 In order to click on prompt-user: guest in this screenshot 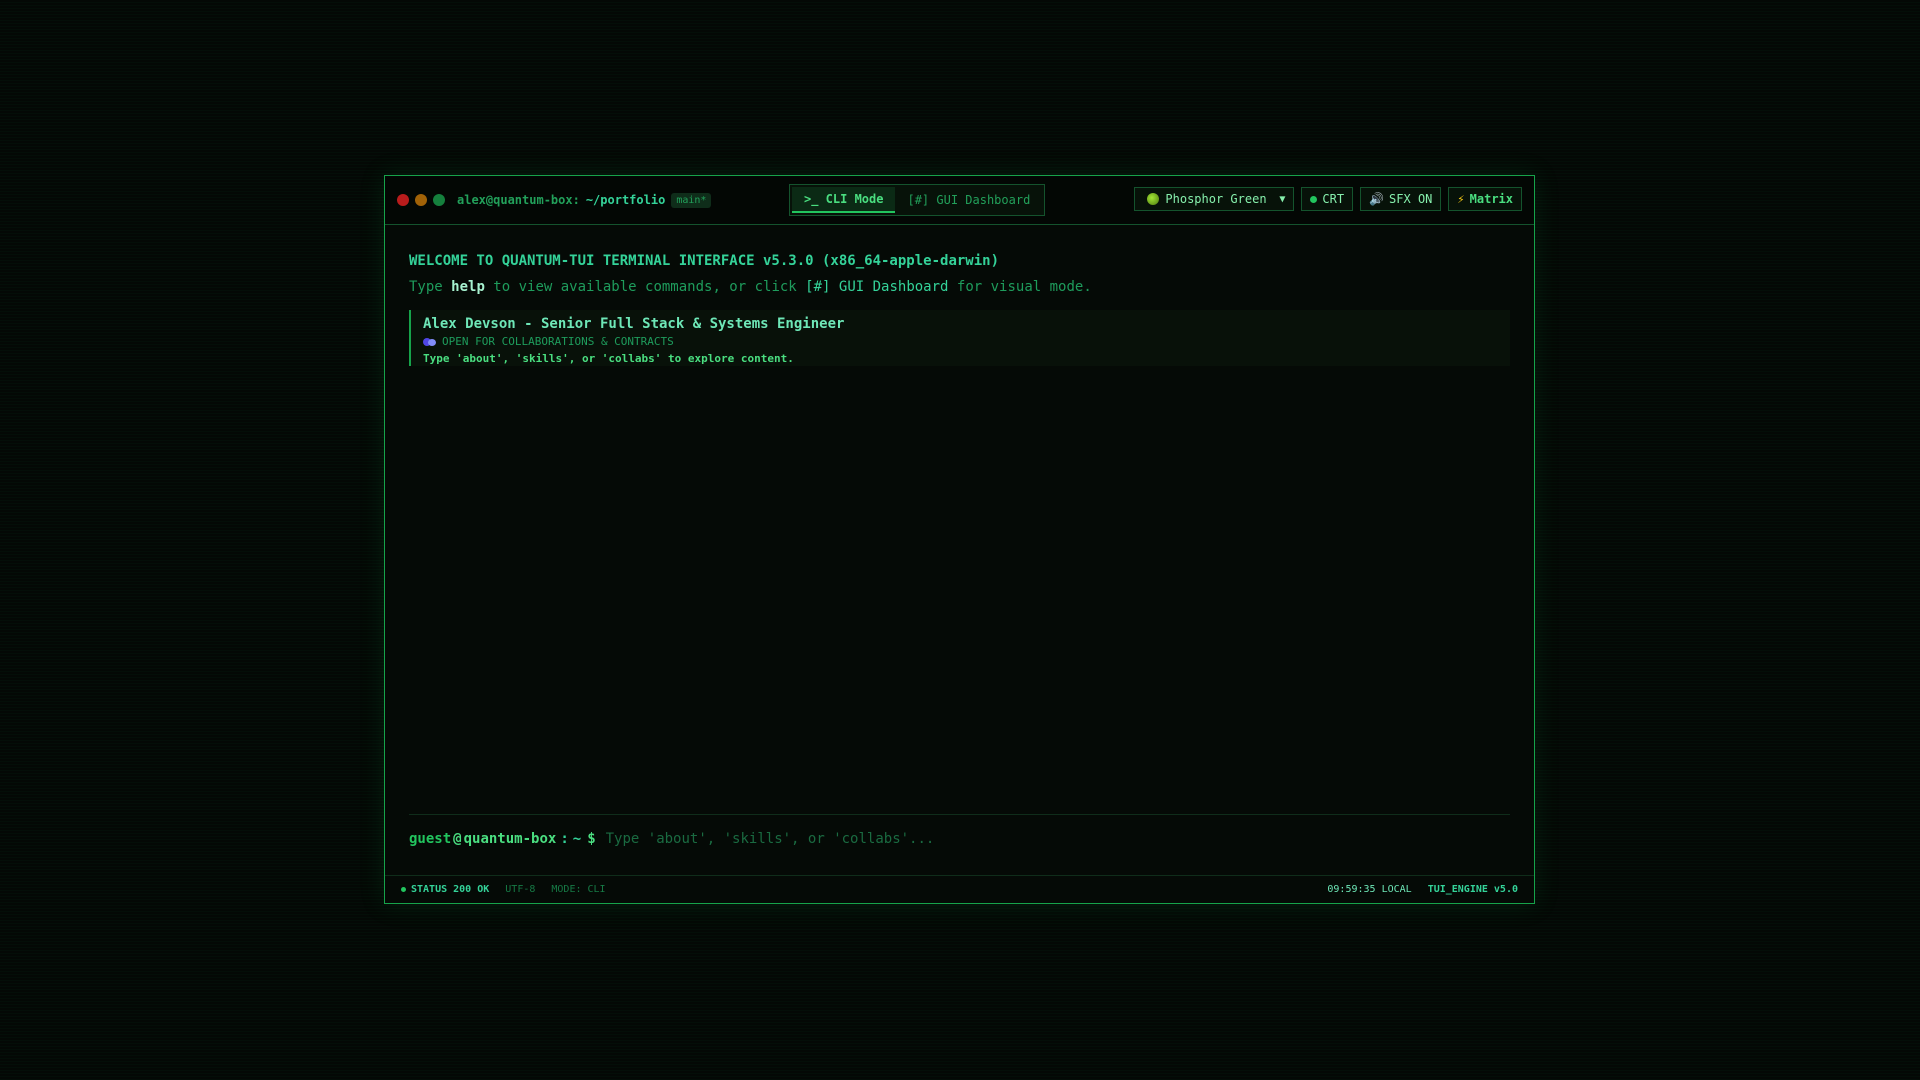, I will do `click(430, 839)`.